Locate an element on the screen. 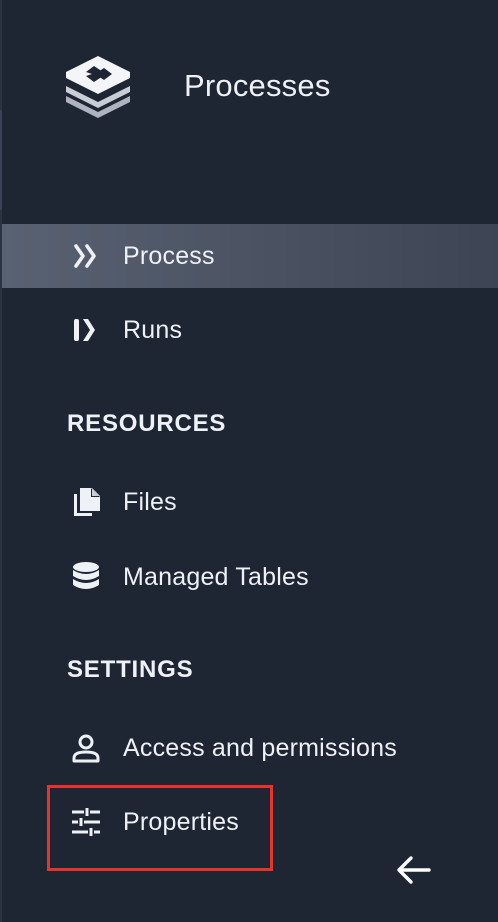 This screenshot has width=498, height=922. double-chevron-right-icon is located at coordinates (86, 256).